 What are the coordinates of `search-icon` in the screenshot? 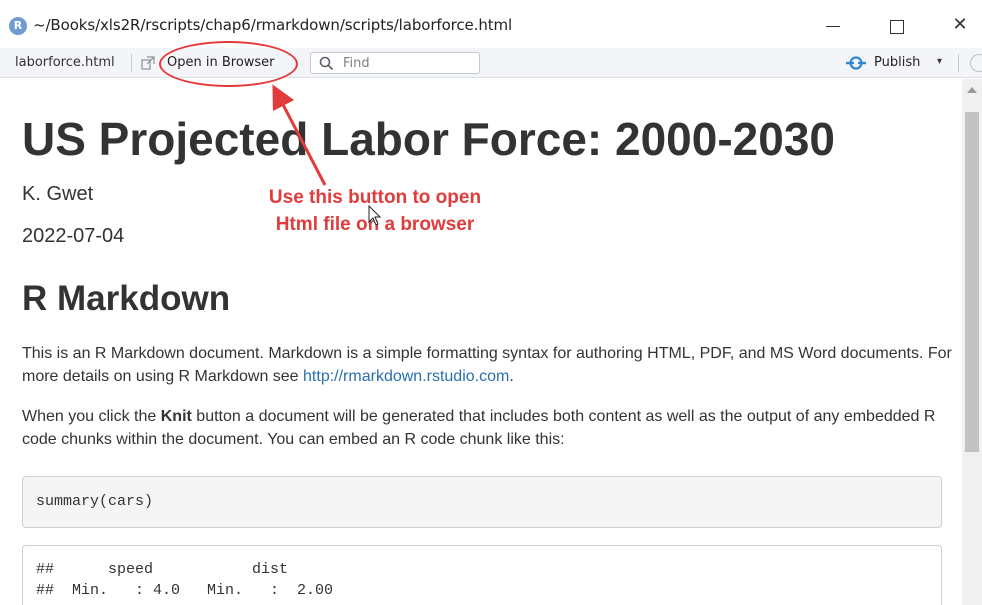 It's located at (326, 63).